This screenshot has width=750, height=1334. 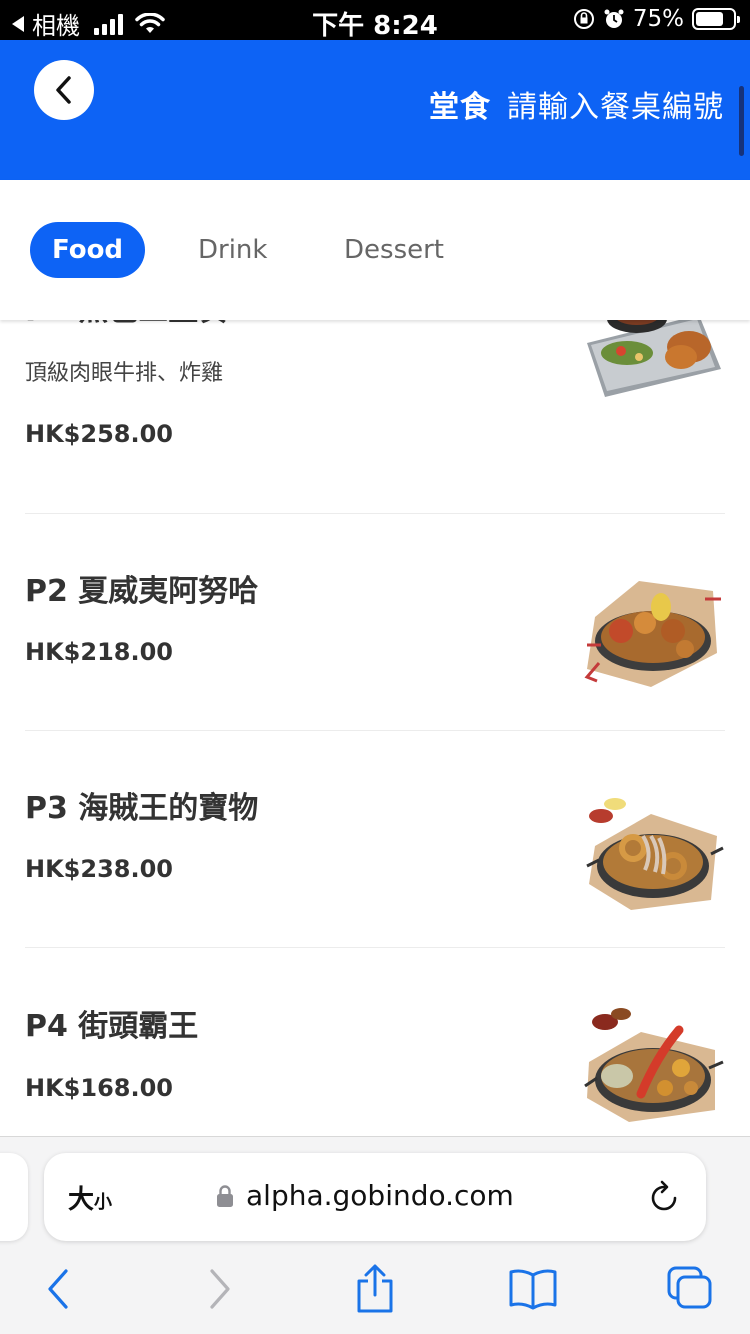 What do you see at coordinates (14, 1197) in the screenshot?
I see `previous-tab-peek` at bounding box center [14, 1197].